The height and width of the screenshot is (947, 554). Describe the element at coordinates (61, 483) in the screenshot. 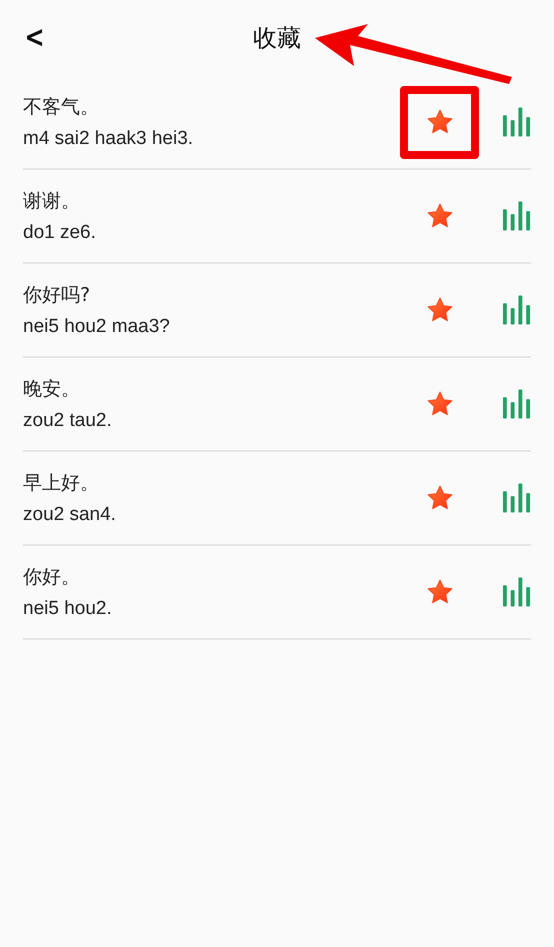

I see `phrase-text: 早上好。` at that location.